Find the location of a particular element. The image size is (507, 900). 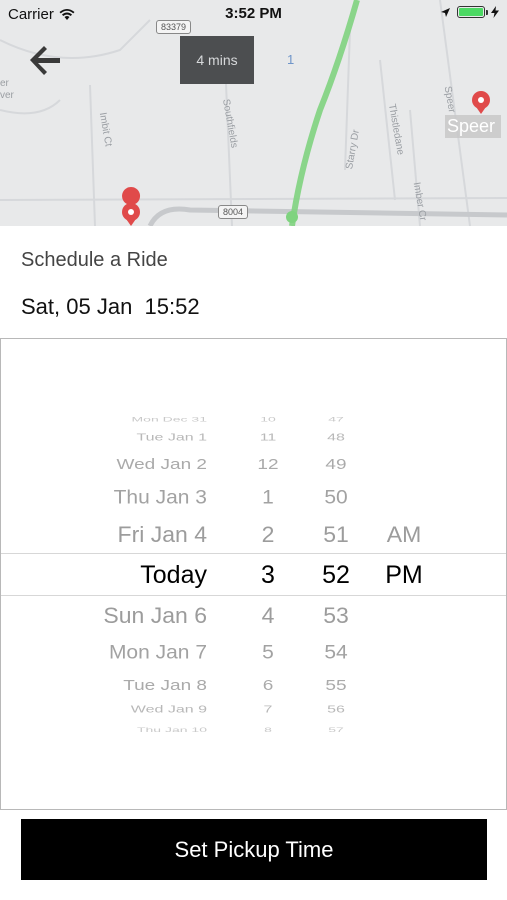

picker-ampm-option: PM is located at coordinates (404, 575).